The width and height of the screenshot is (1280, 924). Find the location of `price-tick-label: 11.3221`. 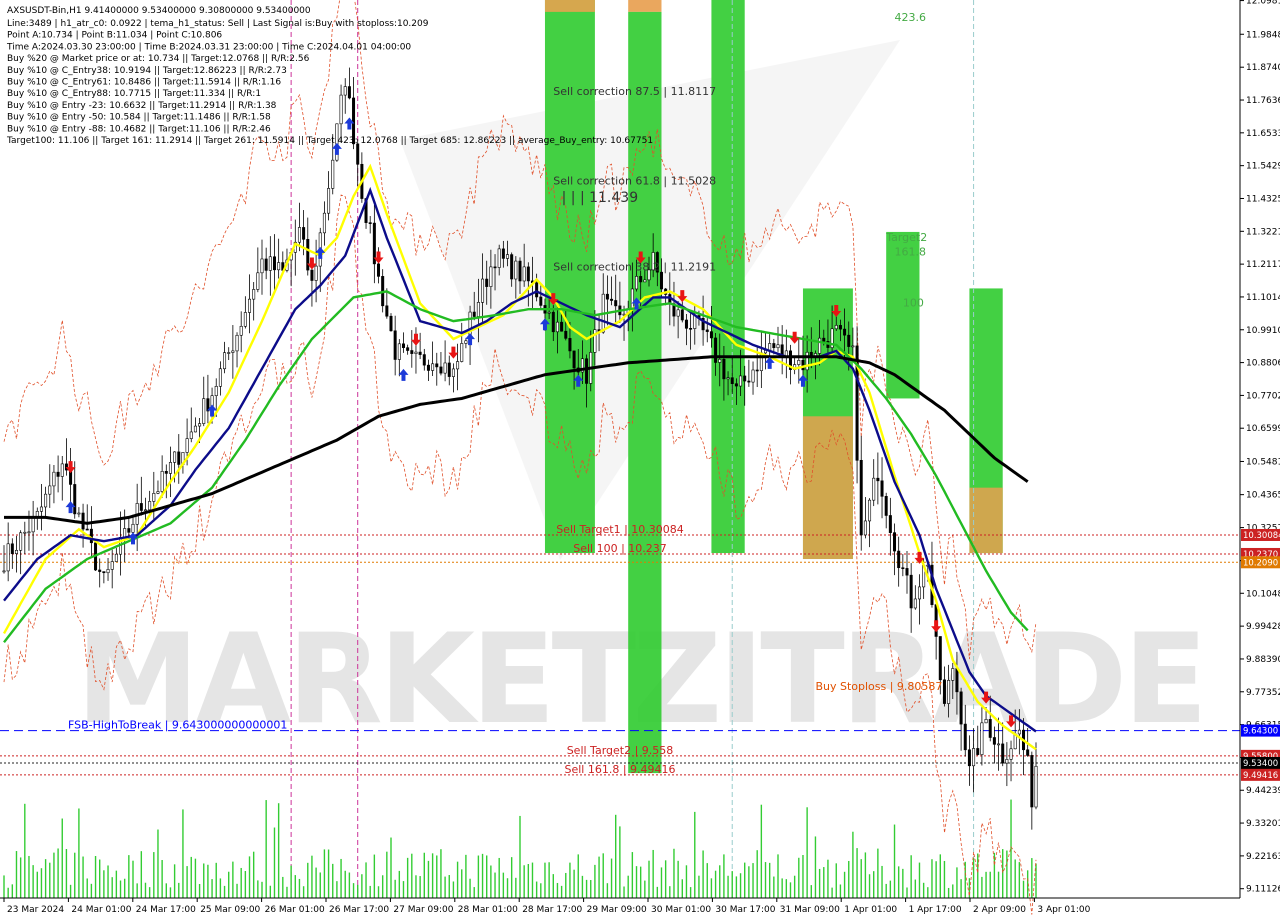

price-tick-label: 11.3221 is located at coordinates (1263, 232).